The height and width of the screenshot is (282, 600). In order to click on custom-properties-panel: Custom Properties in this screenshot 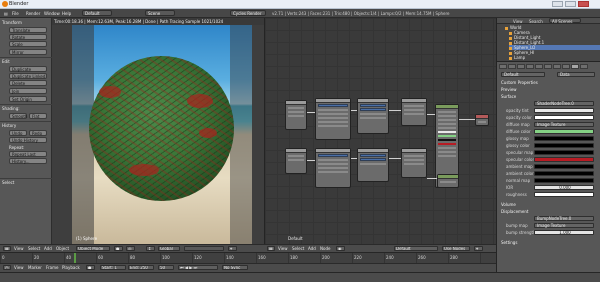, I will do `click(519, 82)`.